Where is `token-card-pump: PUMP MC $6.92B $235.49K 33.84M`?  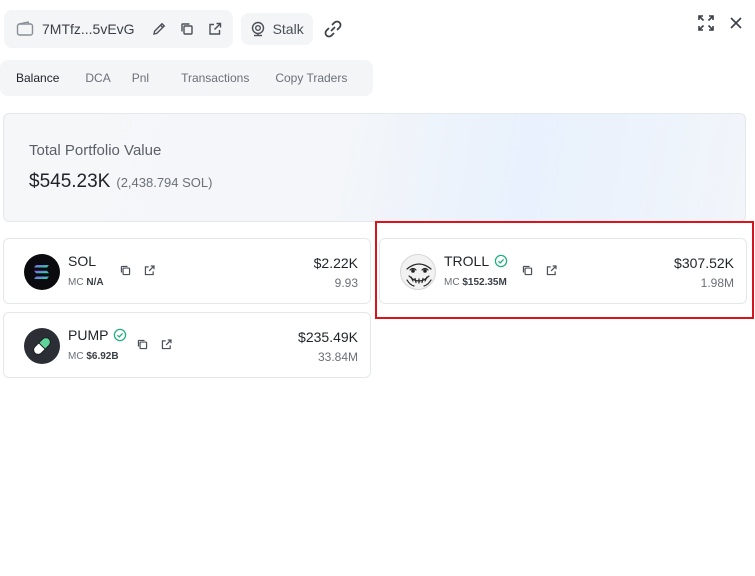
token-card-pump: PUMP MC $6.92B $235.49K 33.84M is located at coordinates (187, 345).